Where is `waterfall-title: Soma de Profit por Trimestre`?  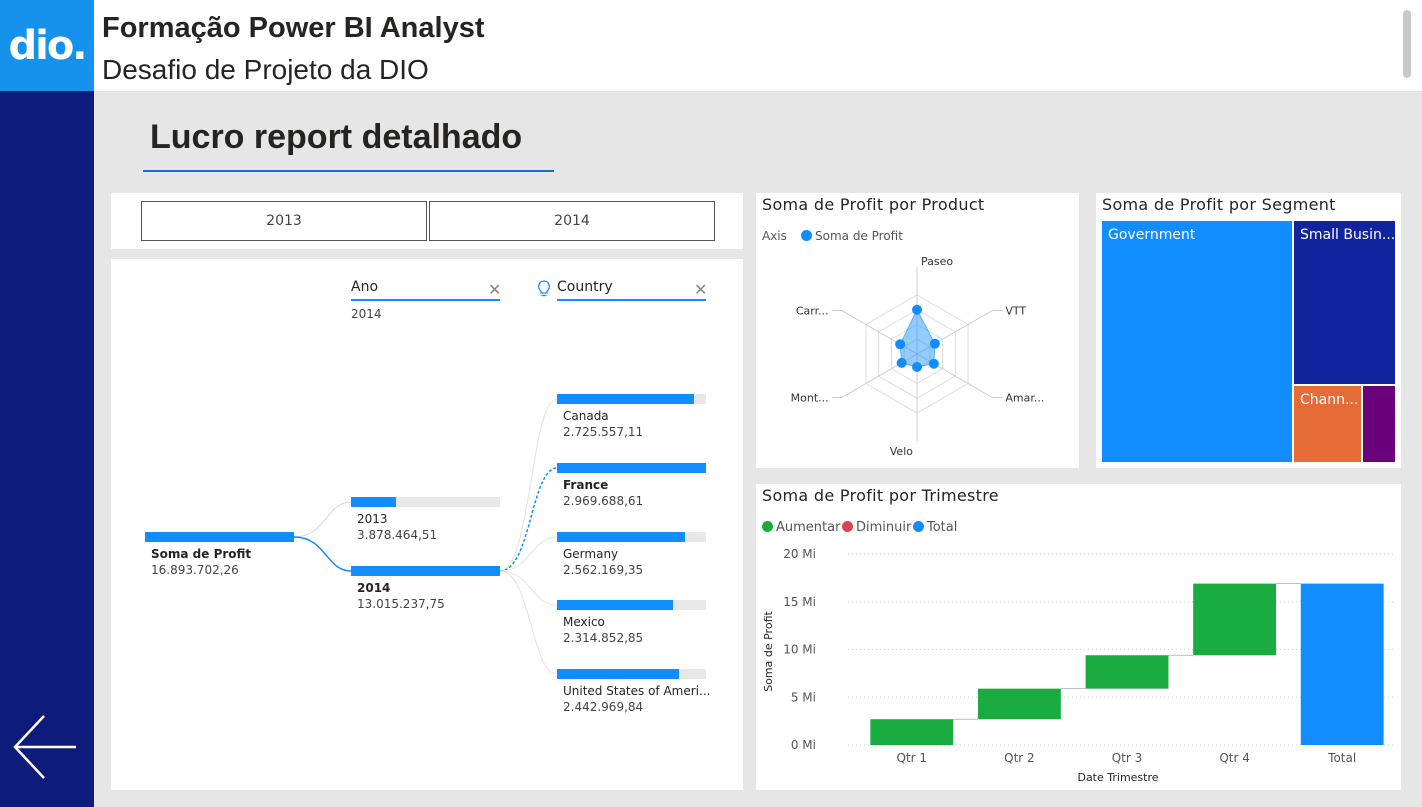 waterfall-title: Soma de Profit por Trimestre is located at coordinates (880, 495).